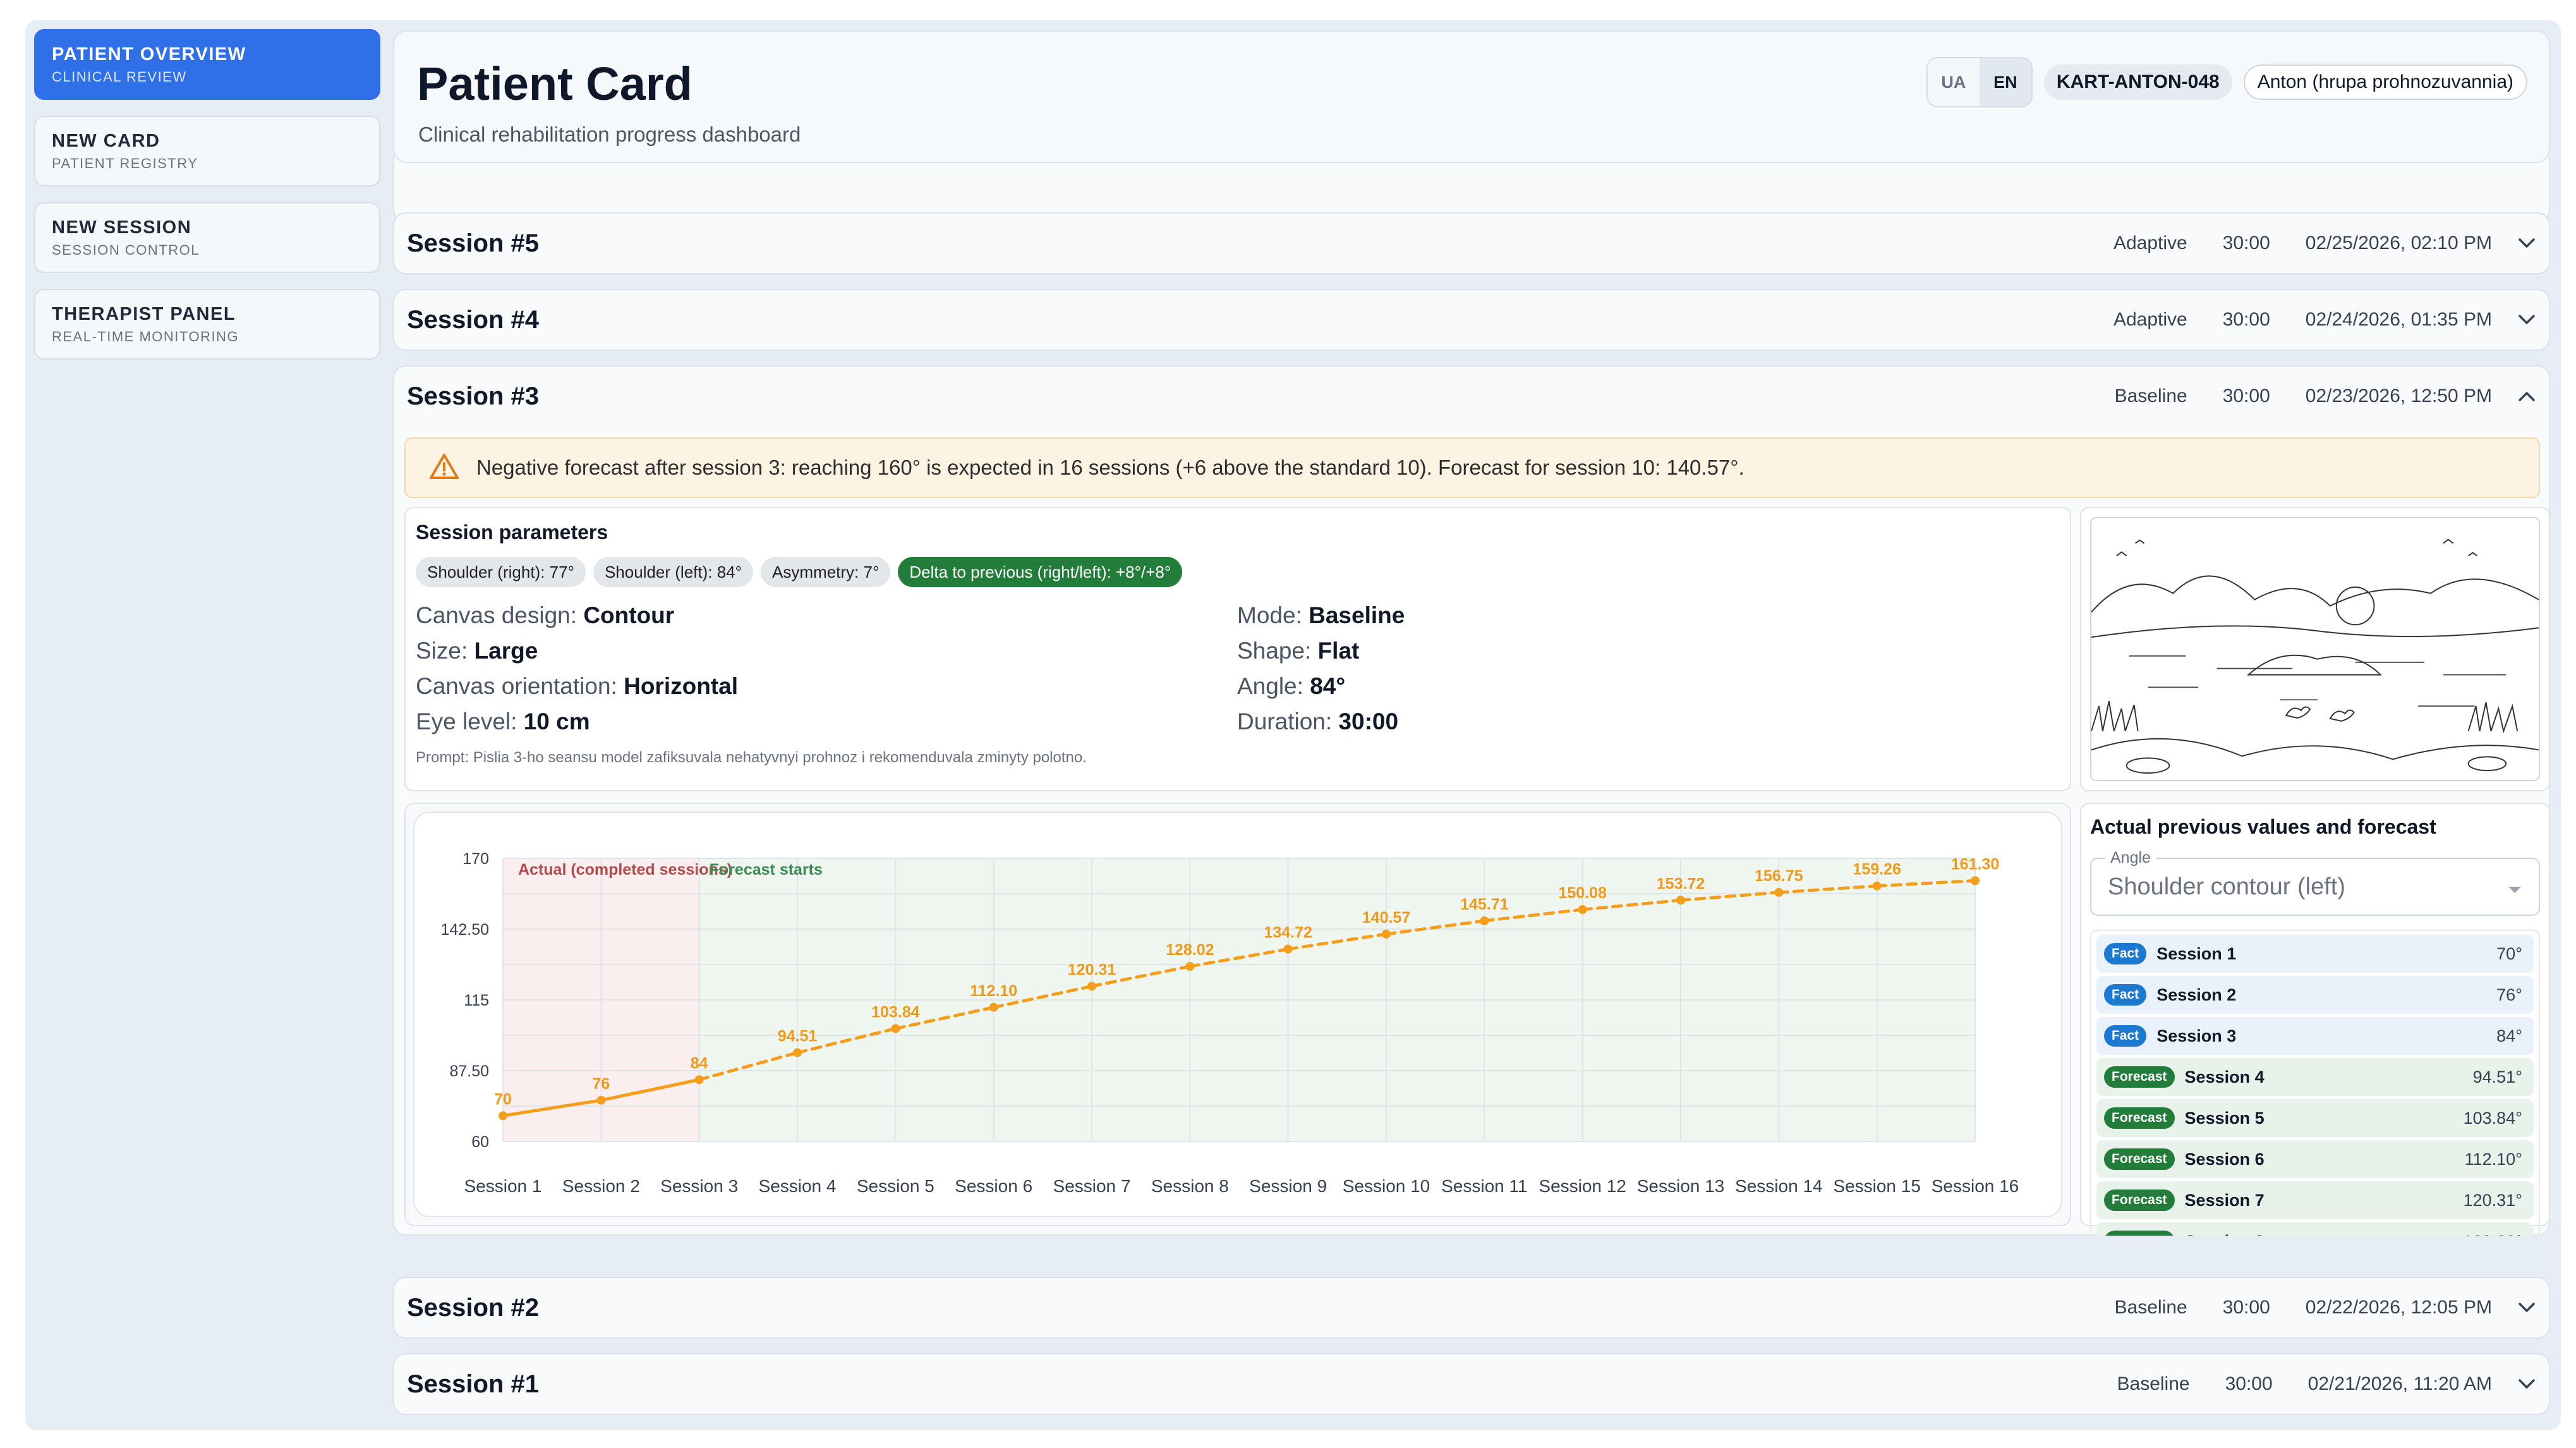  What do you see at coordinates (2385, 82) in the screenshot?
I see `user-badge: Anton (hrupa prohnozuvannia)` at bounding box center [2385, 82].